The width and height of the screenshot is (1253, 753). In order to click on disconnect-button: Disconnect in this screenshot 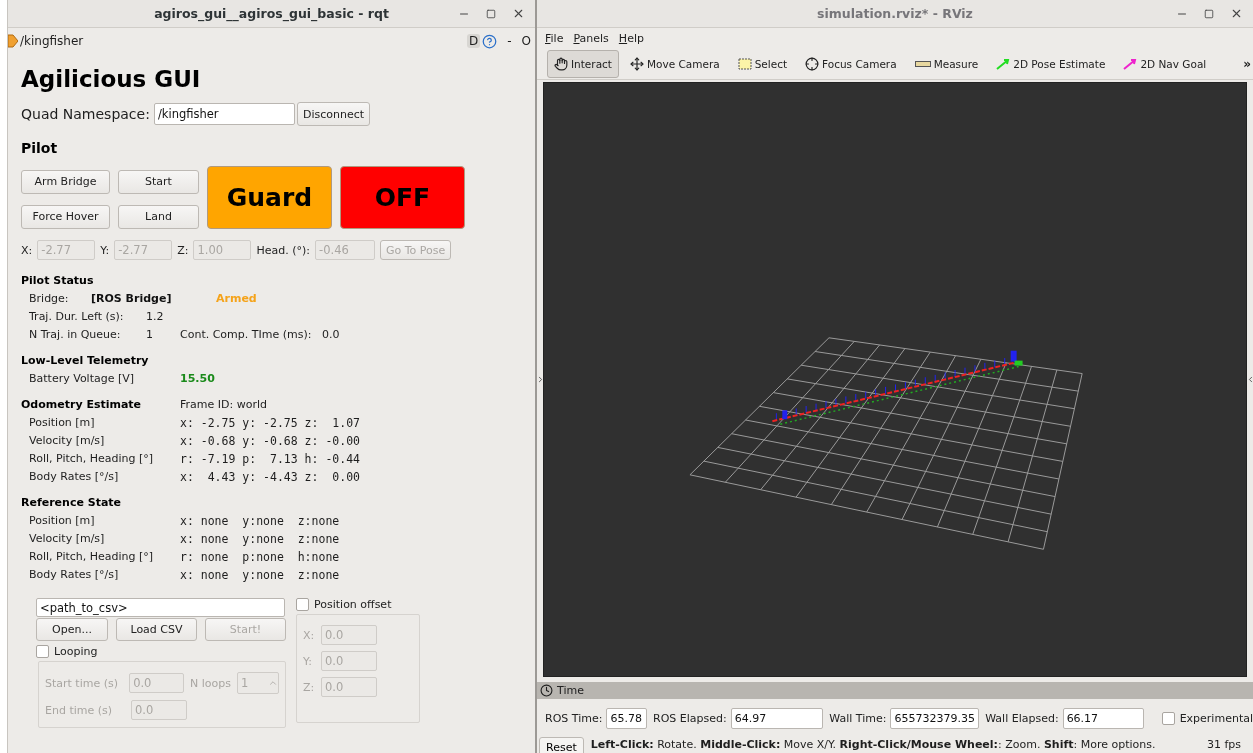, I will do `click(333, 114)`.